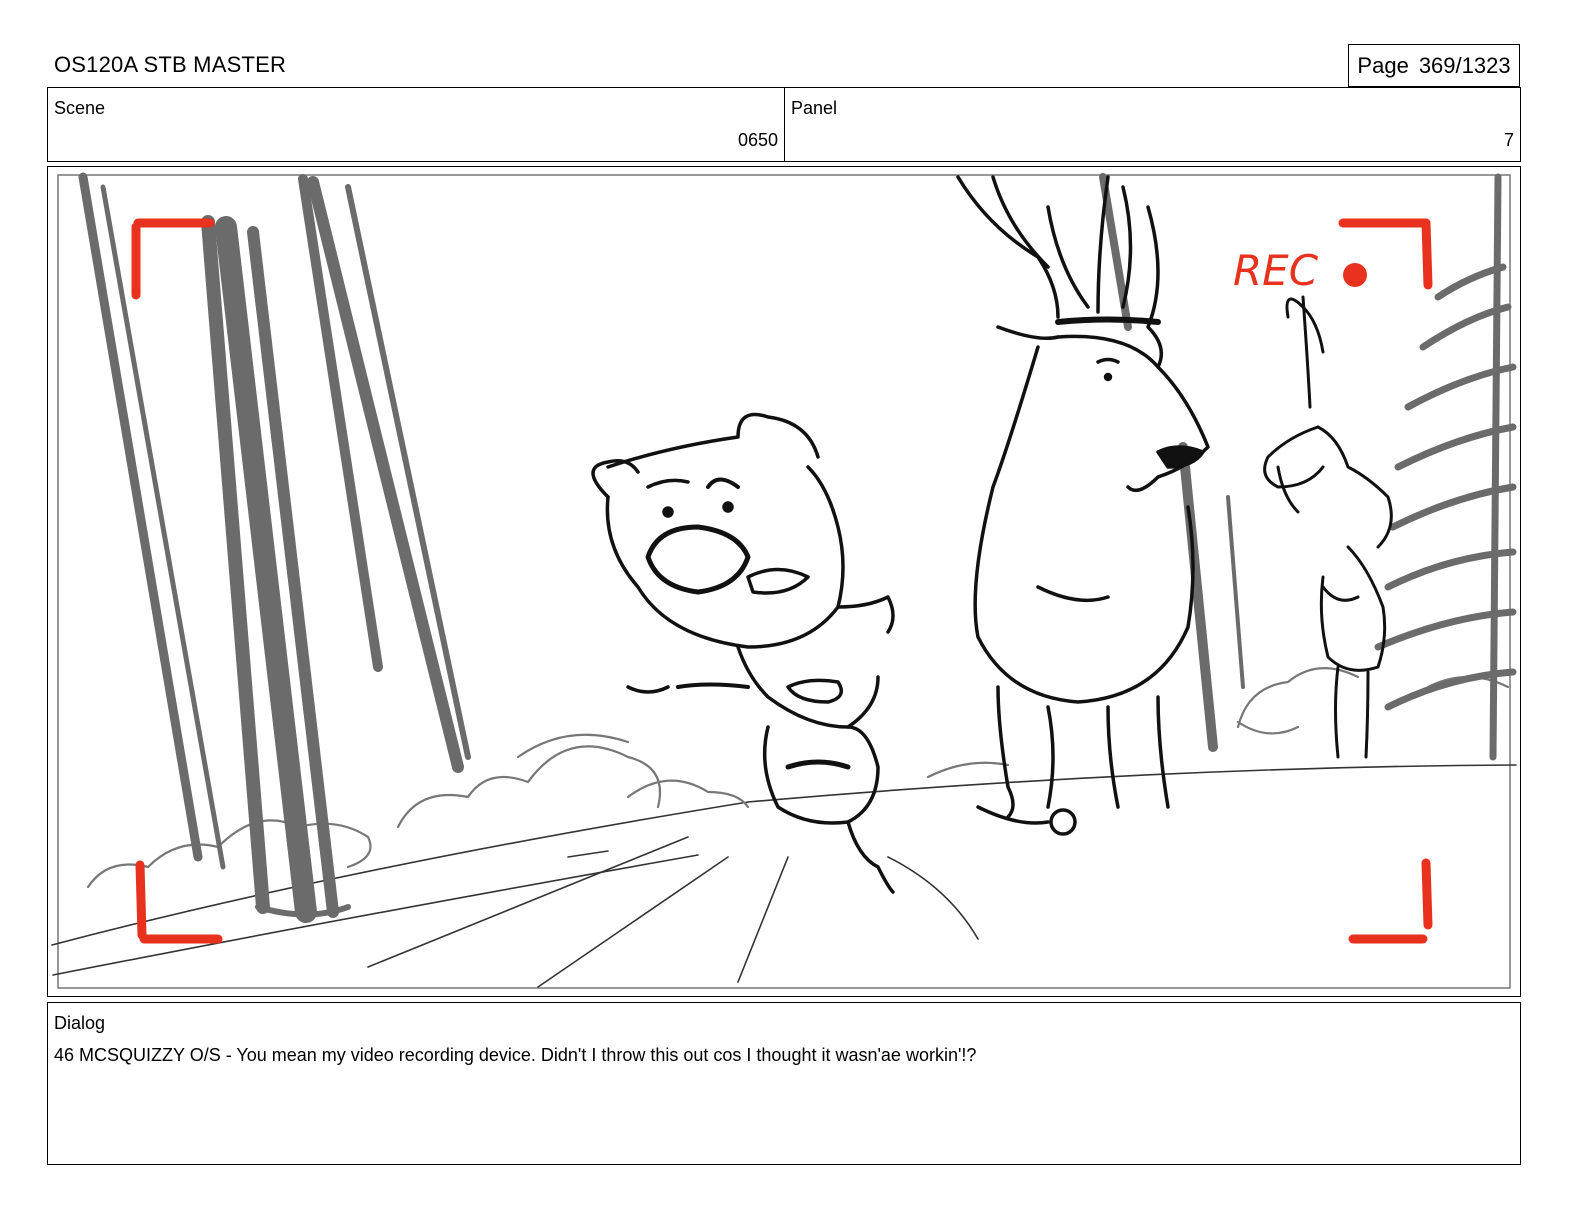 This screenshot has height=1224, width=1584. I want to click on scene-label: Scene, so click(80, 108).